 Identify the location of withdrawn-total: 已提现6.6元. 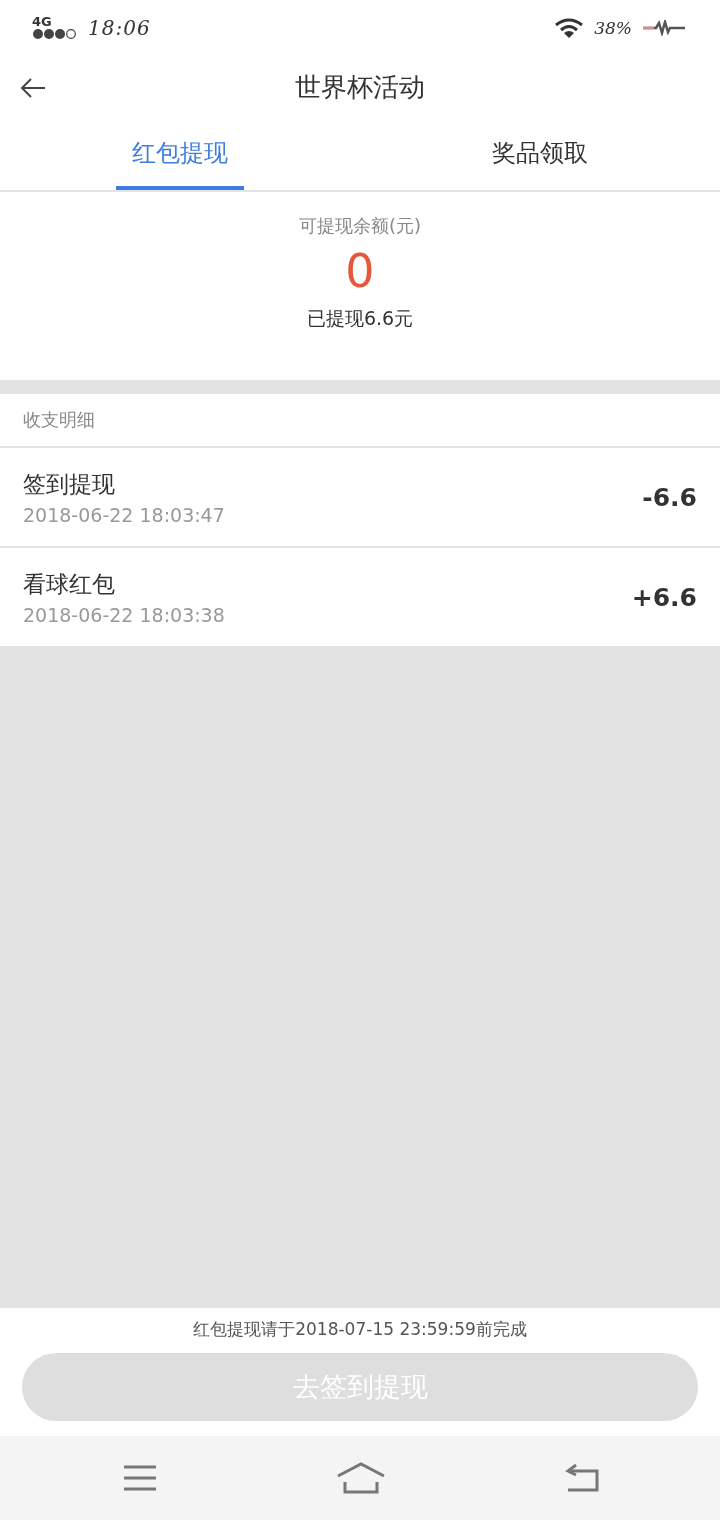
(360, 318).